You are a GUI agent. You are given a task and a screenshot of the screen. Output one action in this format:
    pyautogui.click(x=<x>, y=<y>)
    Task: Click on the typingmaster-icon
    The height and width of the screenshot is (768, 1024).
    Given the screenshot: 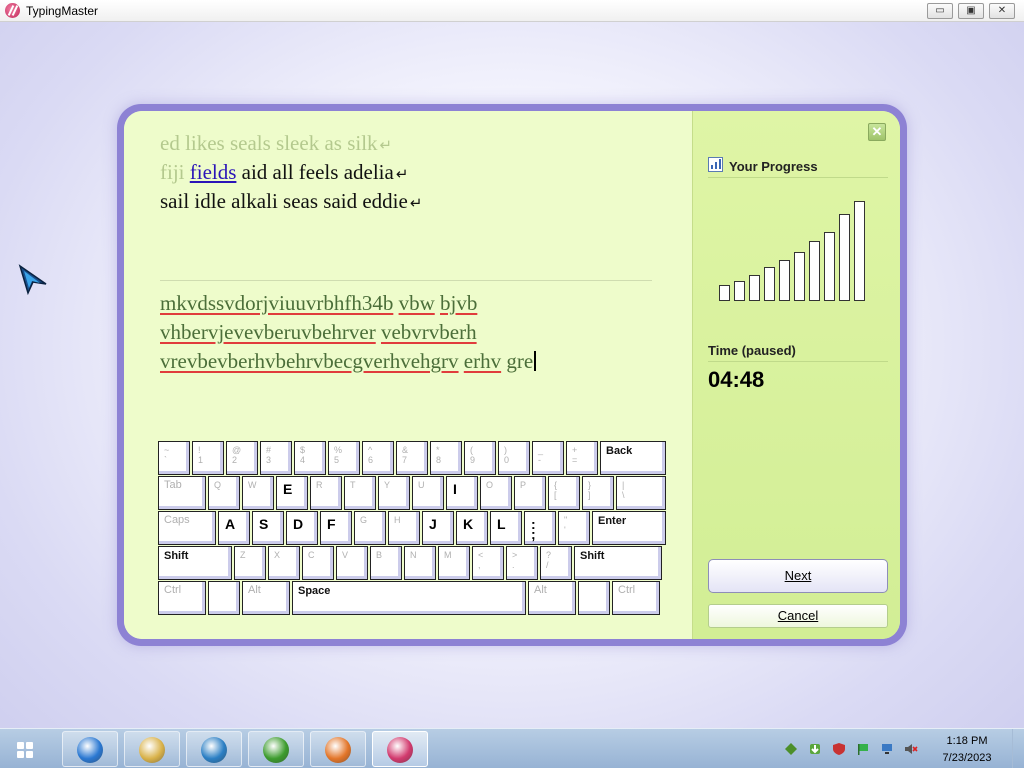 What is the action you would take?
    pyautogui.click(x=400, y=750)
    